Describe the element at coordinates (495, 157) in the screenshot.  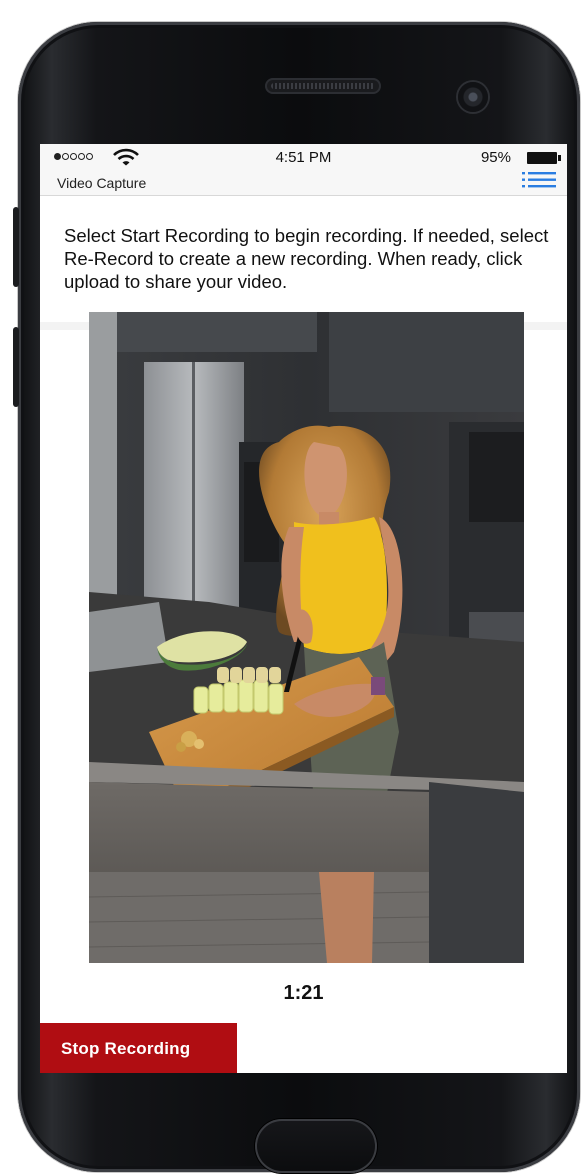
I see `battery-percentage: 95%` at that location.